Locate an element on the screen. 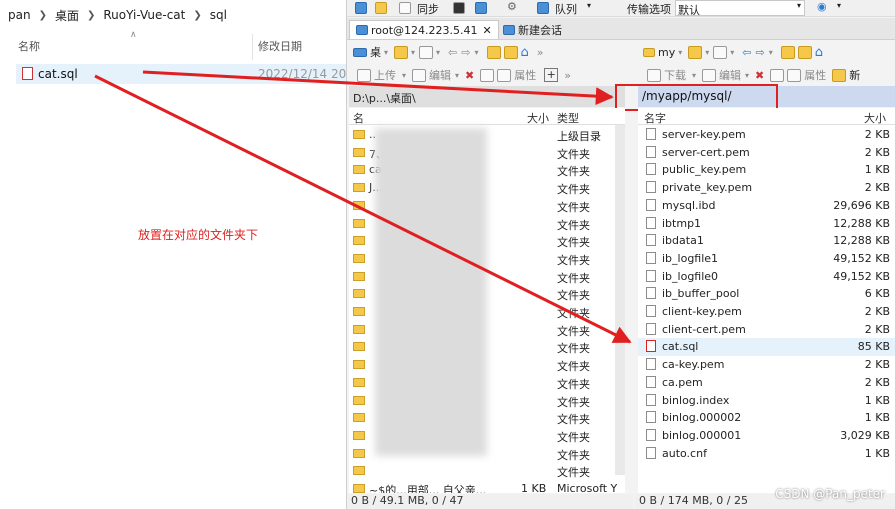  arrow-to-path is located at coordinates (378, 88).